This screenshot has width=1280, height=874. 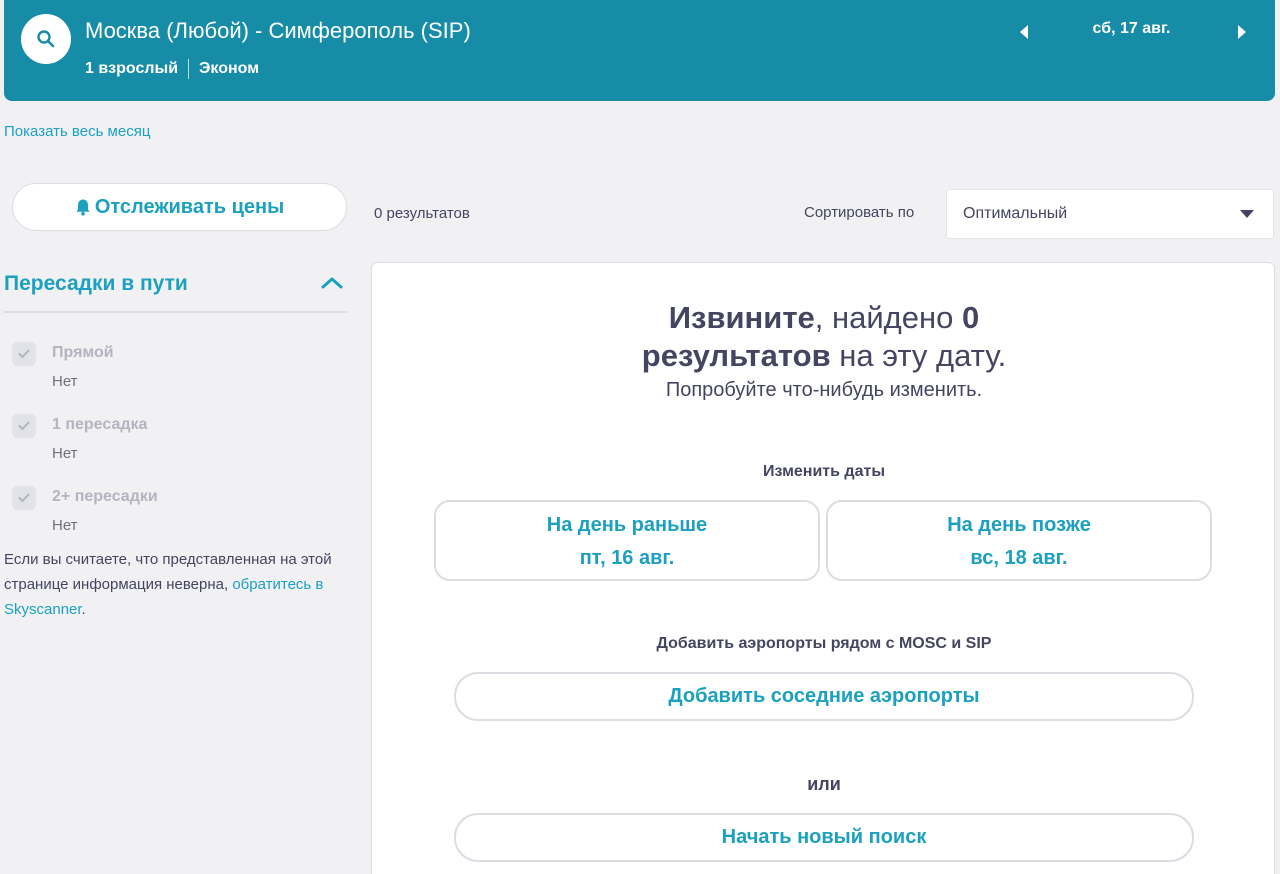 I want to click on selected-date: сб, 17 авг., so click(x=1131, y=29).